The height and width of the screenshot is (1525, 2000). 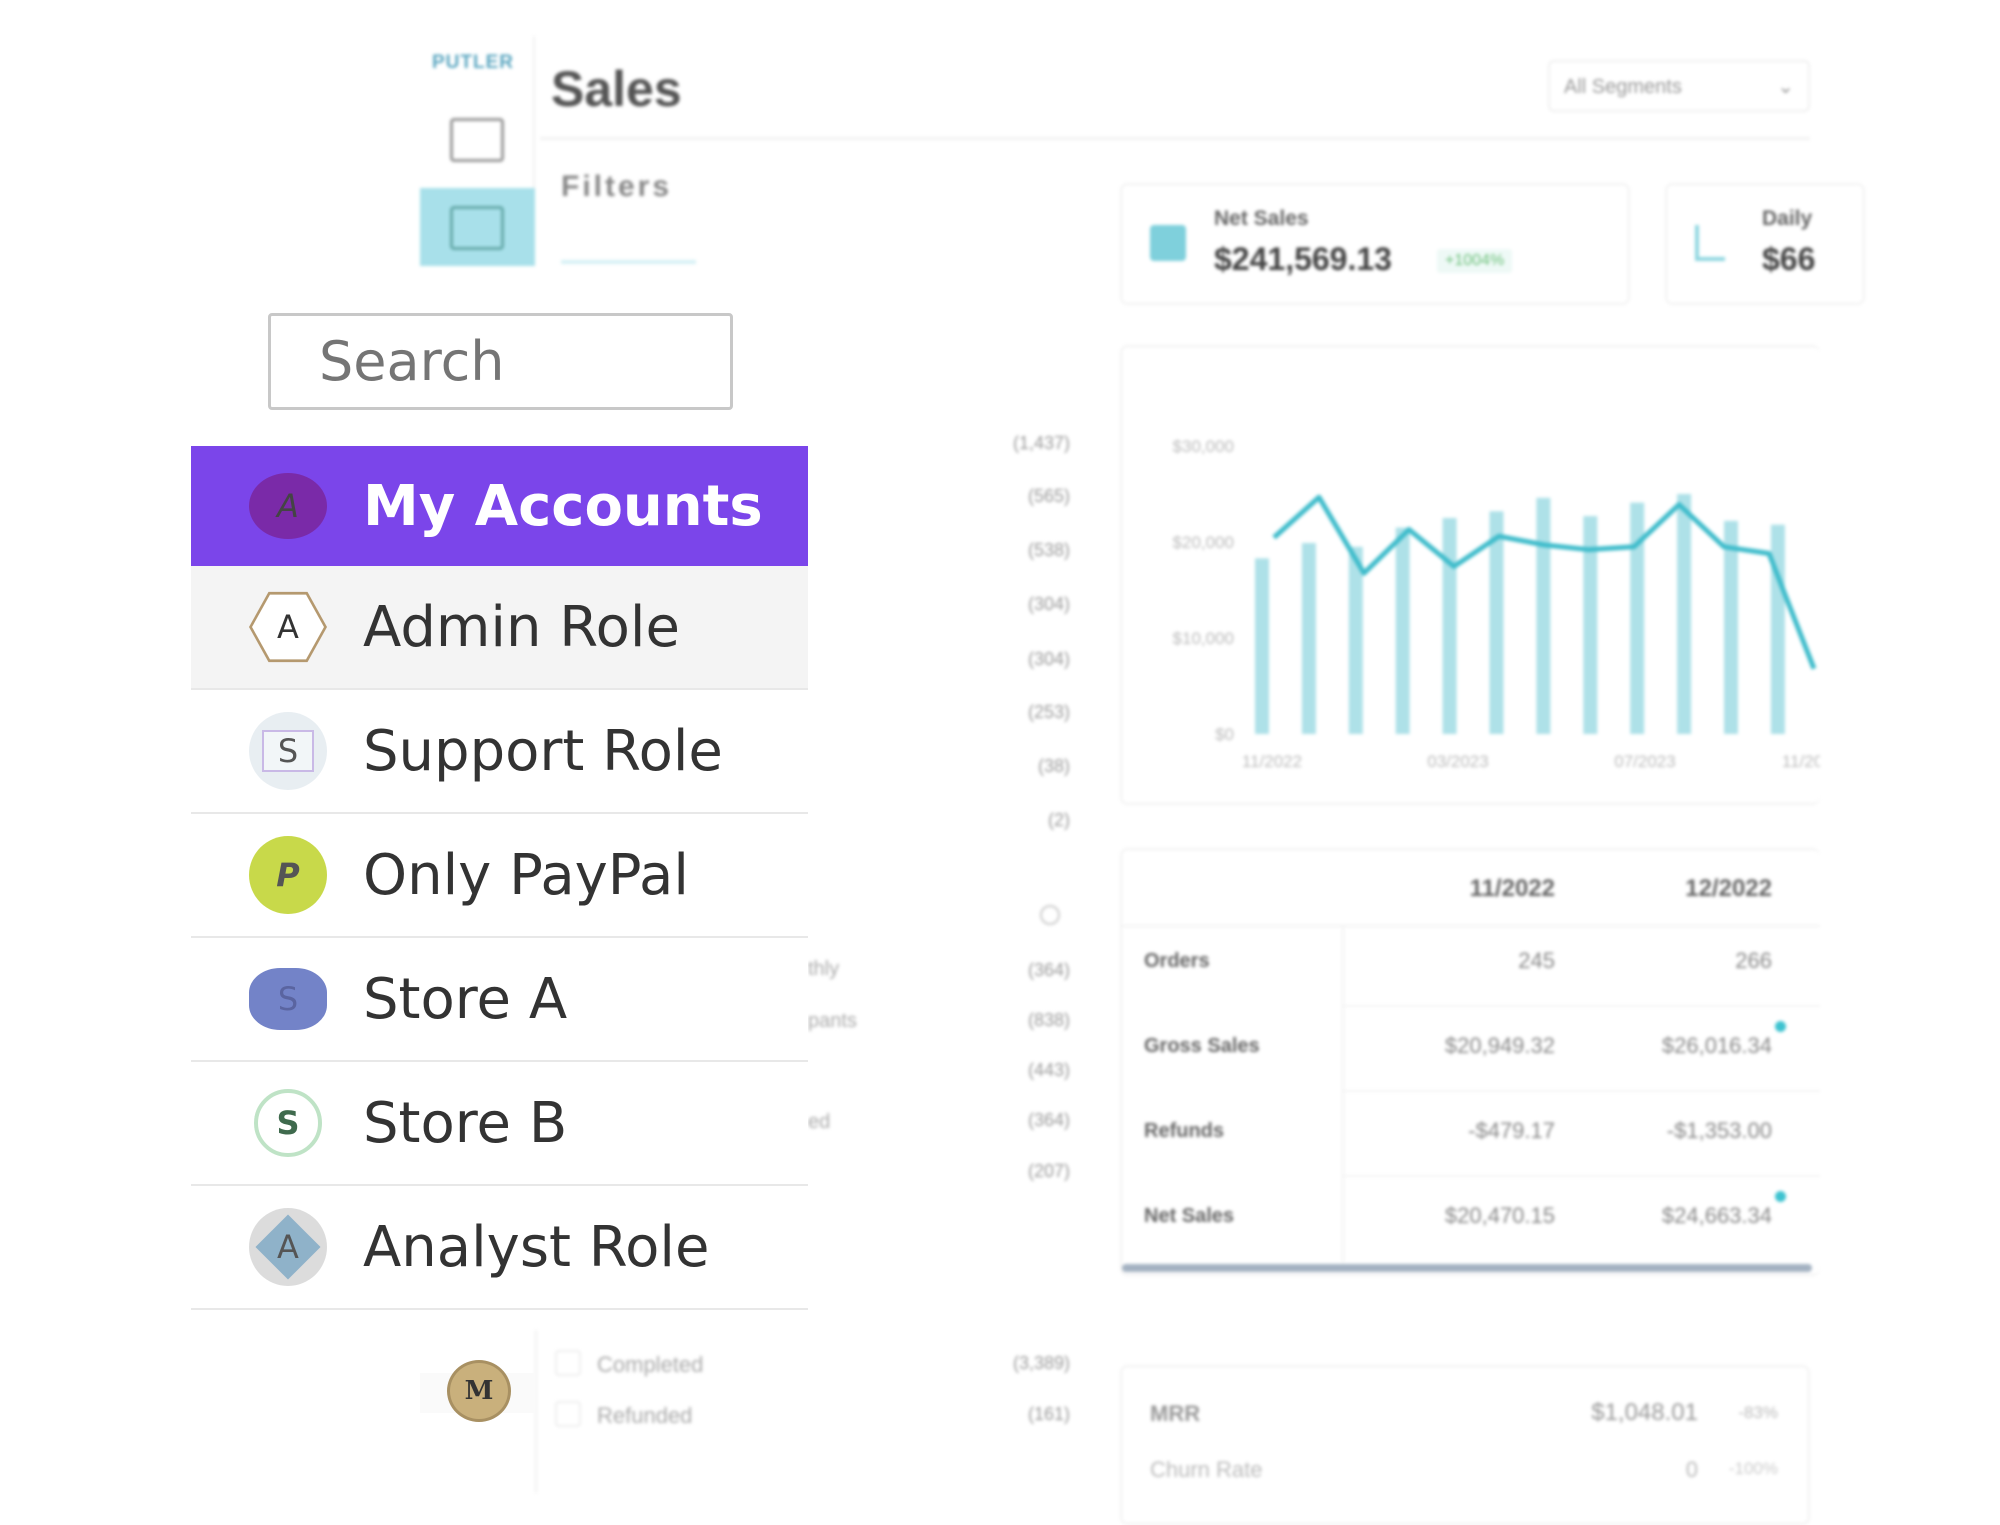 What do you see at coordinates (1716, 1215) in the screenshot?
I see `cell-value: $24,663.34` at bounding box center [1716, 1215].